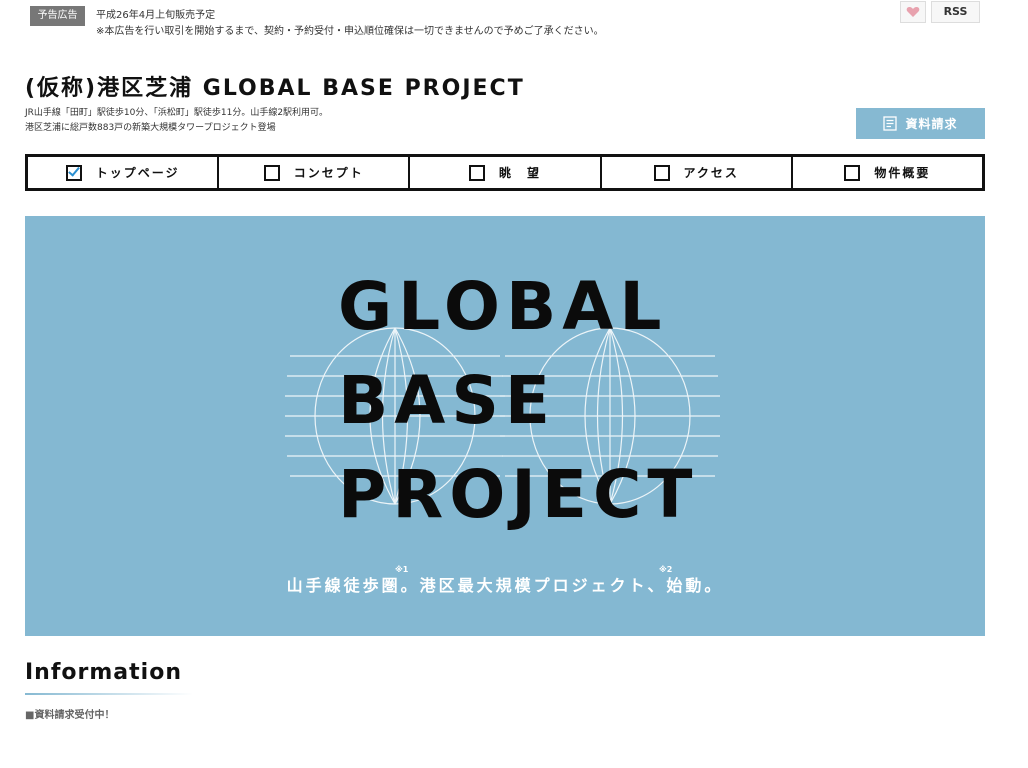 The width and height of the screenshot is (1028, 768). What do you see at coordinates (177, 113) in the screenshot?
I see `site-description-access: JR山手線「田町」駅徒歩10分、「浜松町」駅徒歩11分。山手線2駅利用可。` at bounding box center [177, 113].